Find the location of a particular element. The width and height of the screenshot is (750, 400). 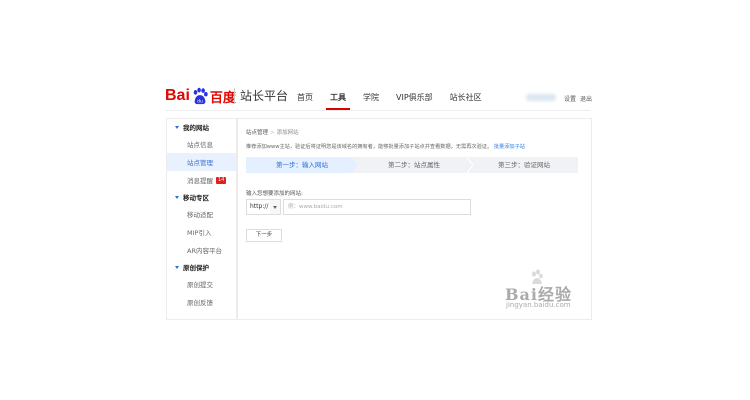

paw-icon: du is located at coordinates (200, 95).